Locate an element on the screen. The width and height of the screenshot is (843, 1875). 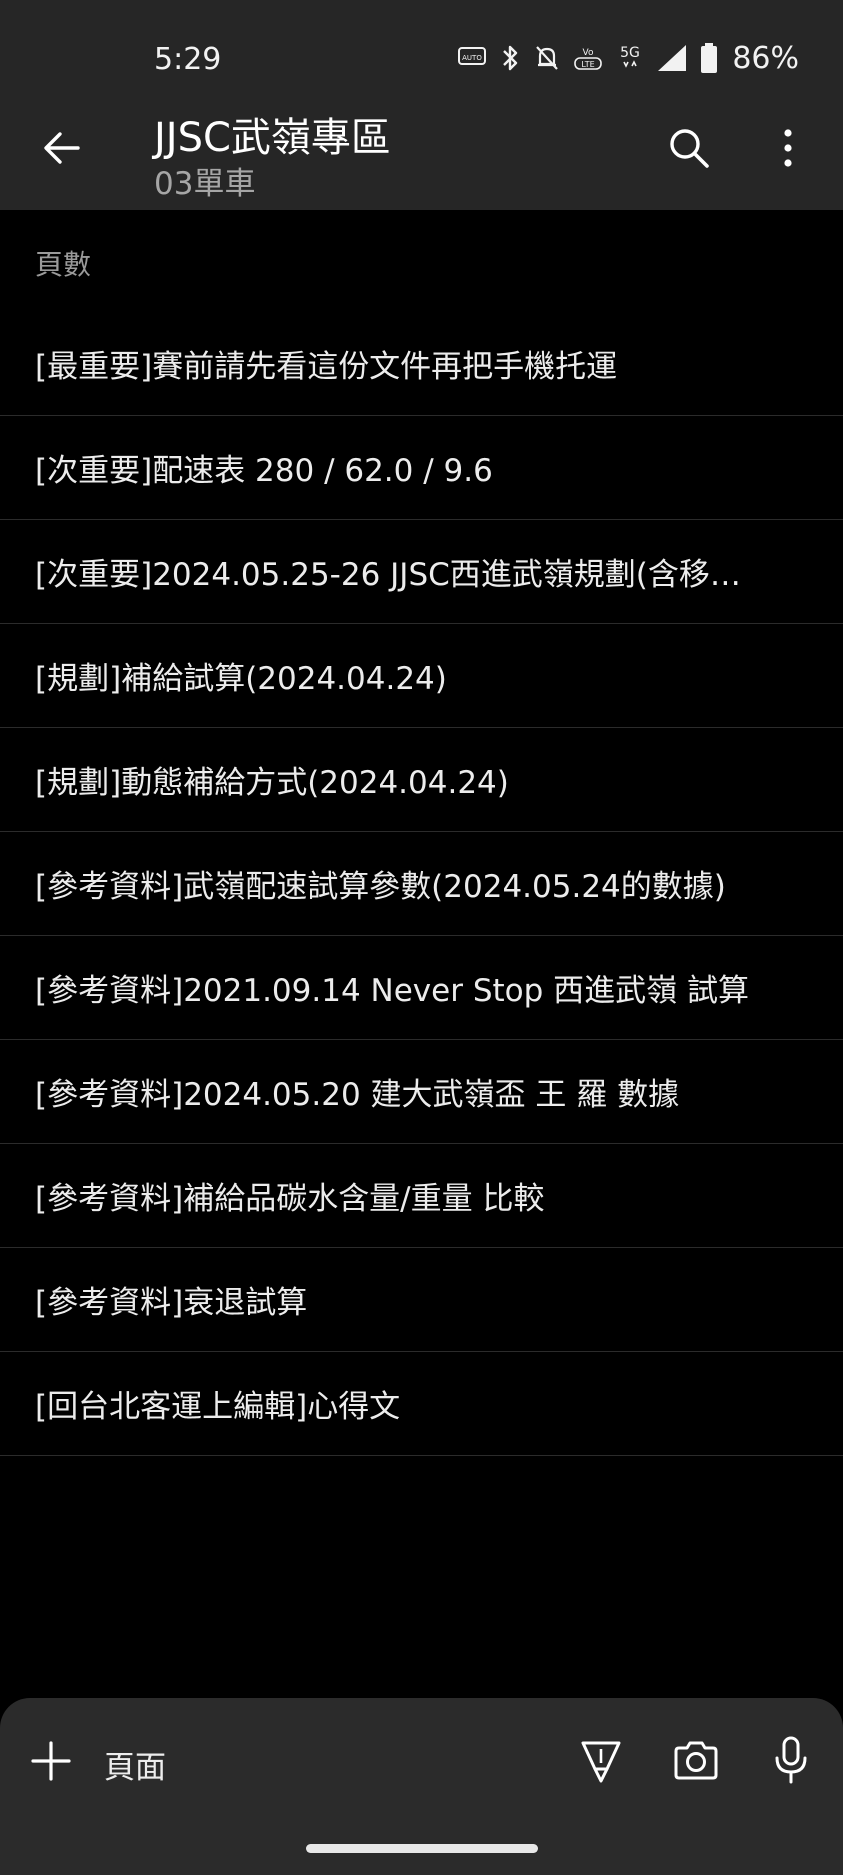
camera-button is located at coordinates (696, 1760).